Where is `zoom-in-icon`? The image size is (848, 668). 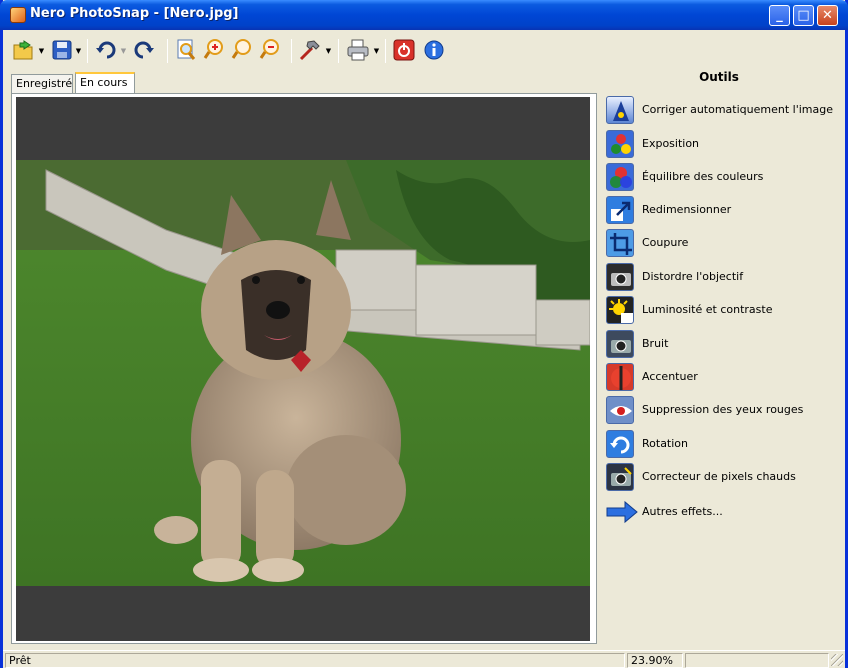
zoom-in-icon is located at coordinates (213, 49).